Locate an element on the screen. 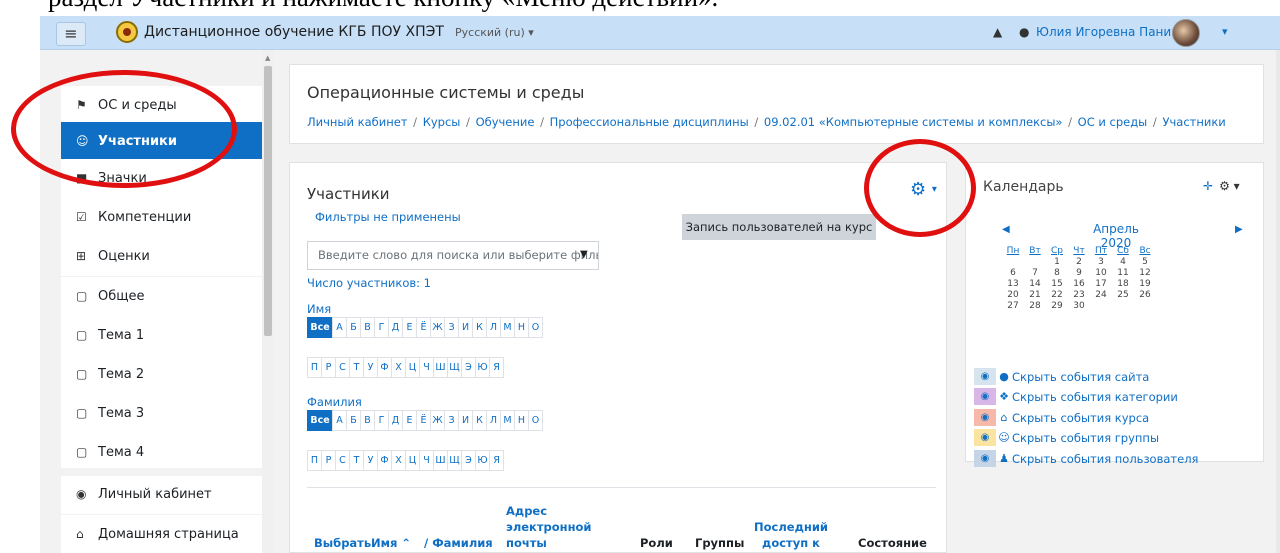 The height and width of the screenshot is (553, 1280). lastname-initial-button: Д is located at coordinates (395, 420).